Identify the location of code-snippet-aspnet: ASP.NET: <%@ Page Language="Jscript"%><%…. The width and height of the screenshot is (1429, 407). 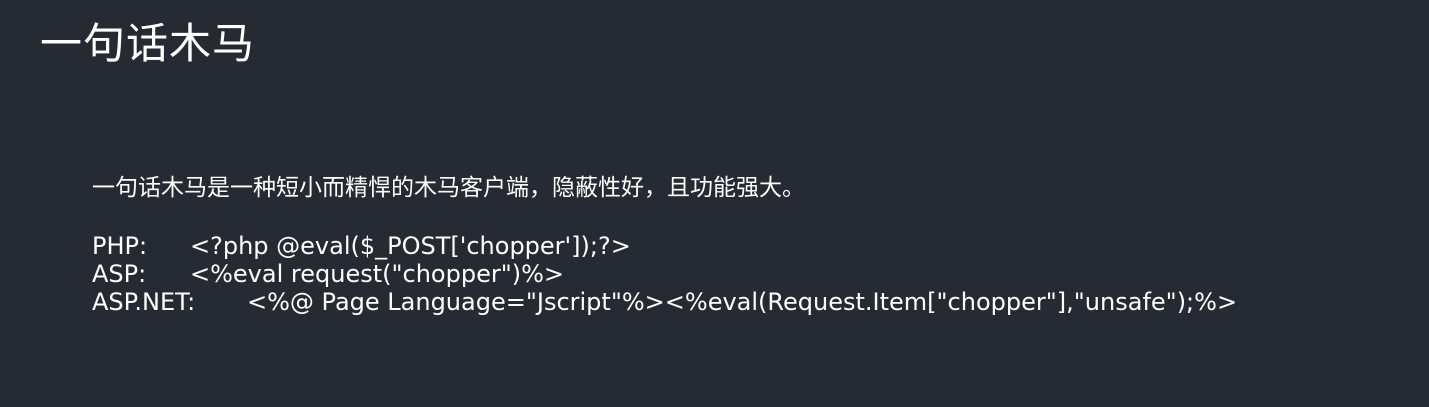
(742, 302).